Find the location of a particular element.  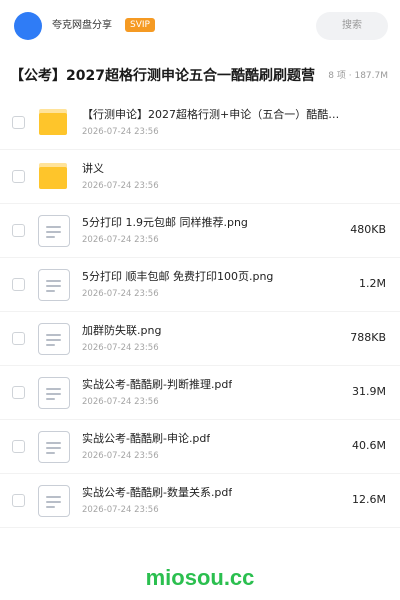

svip-badge: SVIP is located at coordinates (140, 25).